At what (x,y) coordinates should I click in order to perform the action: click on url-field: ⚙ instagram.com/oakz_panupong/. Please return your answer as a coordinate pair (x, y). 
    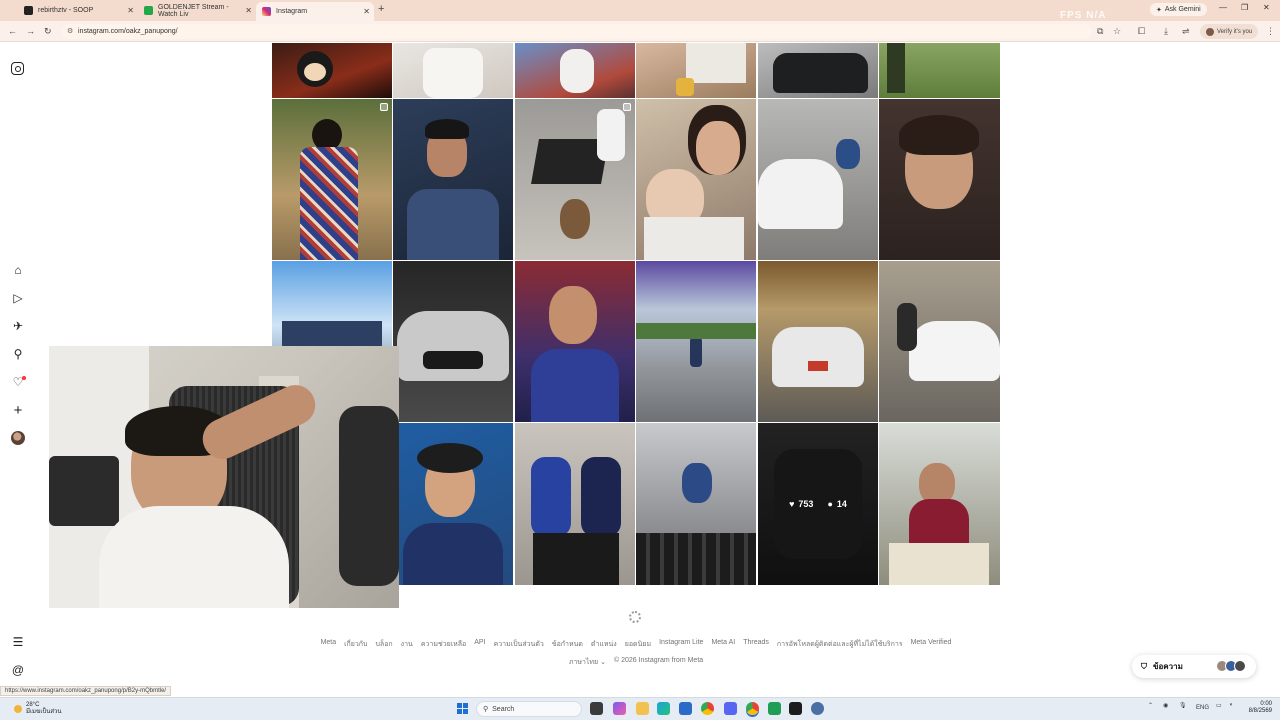
    Looking at the image, I should click on (577, 31).